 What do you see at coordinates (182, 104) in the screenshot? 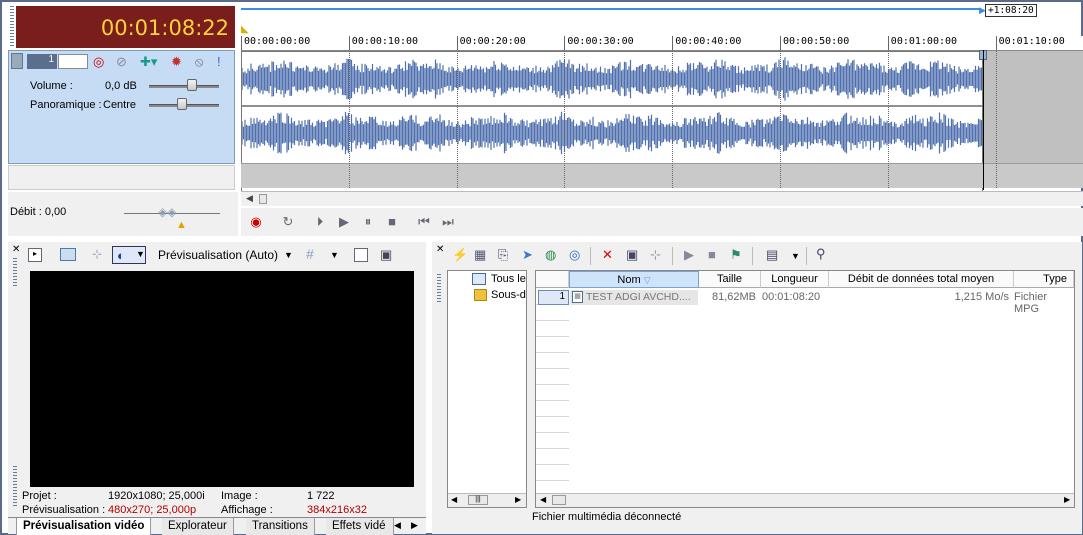
I see `pan-slider-thumb` at bounding box center [182, 104].